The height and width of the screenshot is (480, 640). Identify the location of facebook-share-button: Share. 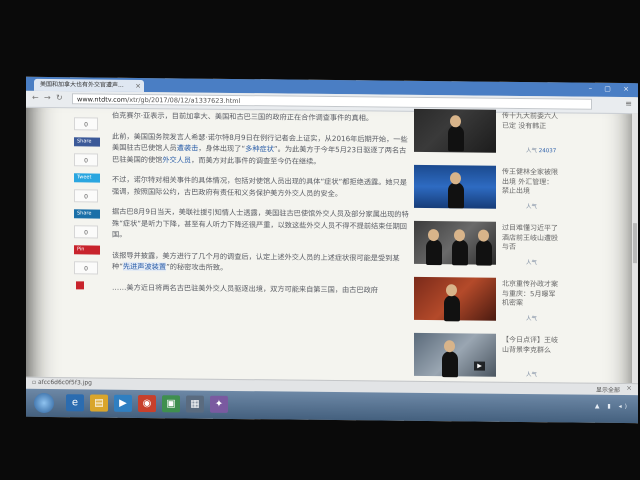
(87, 142).